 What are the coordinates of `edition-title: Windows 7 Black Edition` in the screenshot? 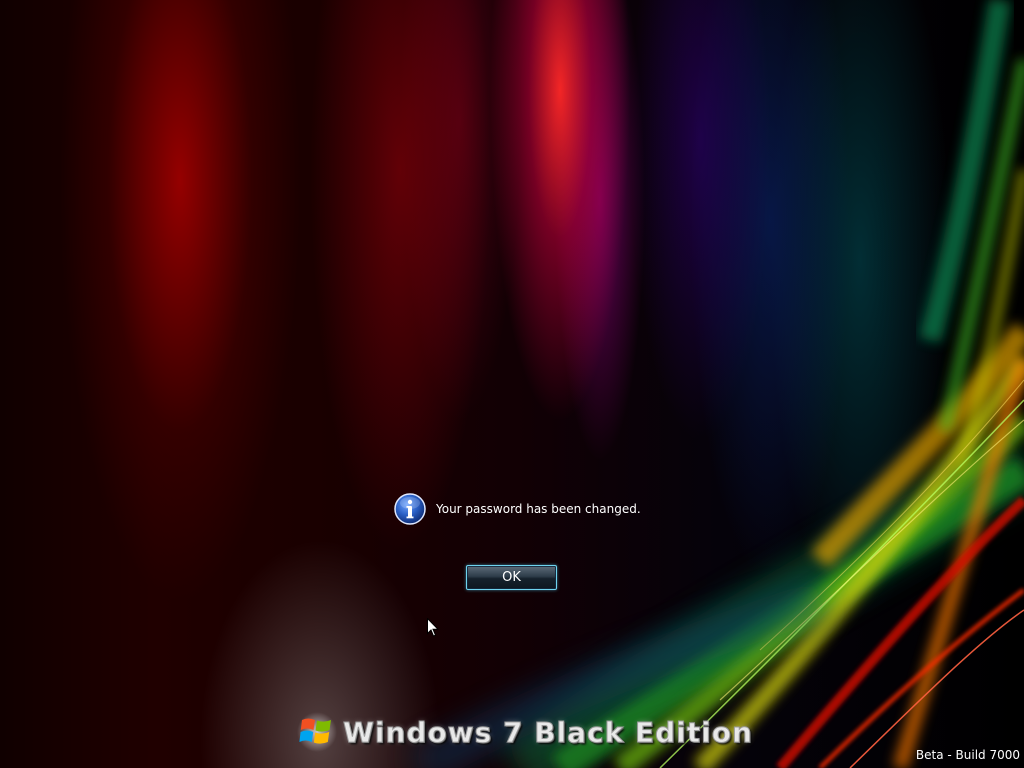 It's located at (548, 732).